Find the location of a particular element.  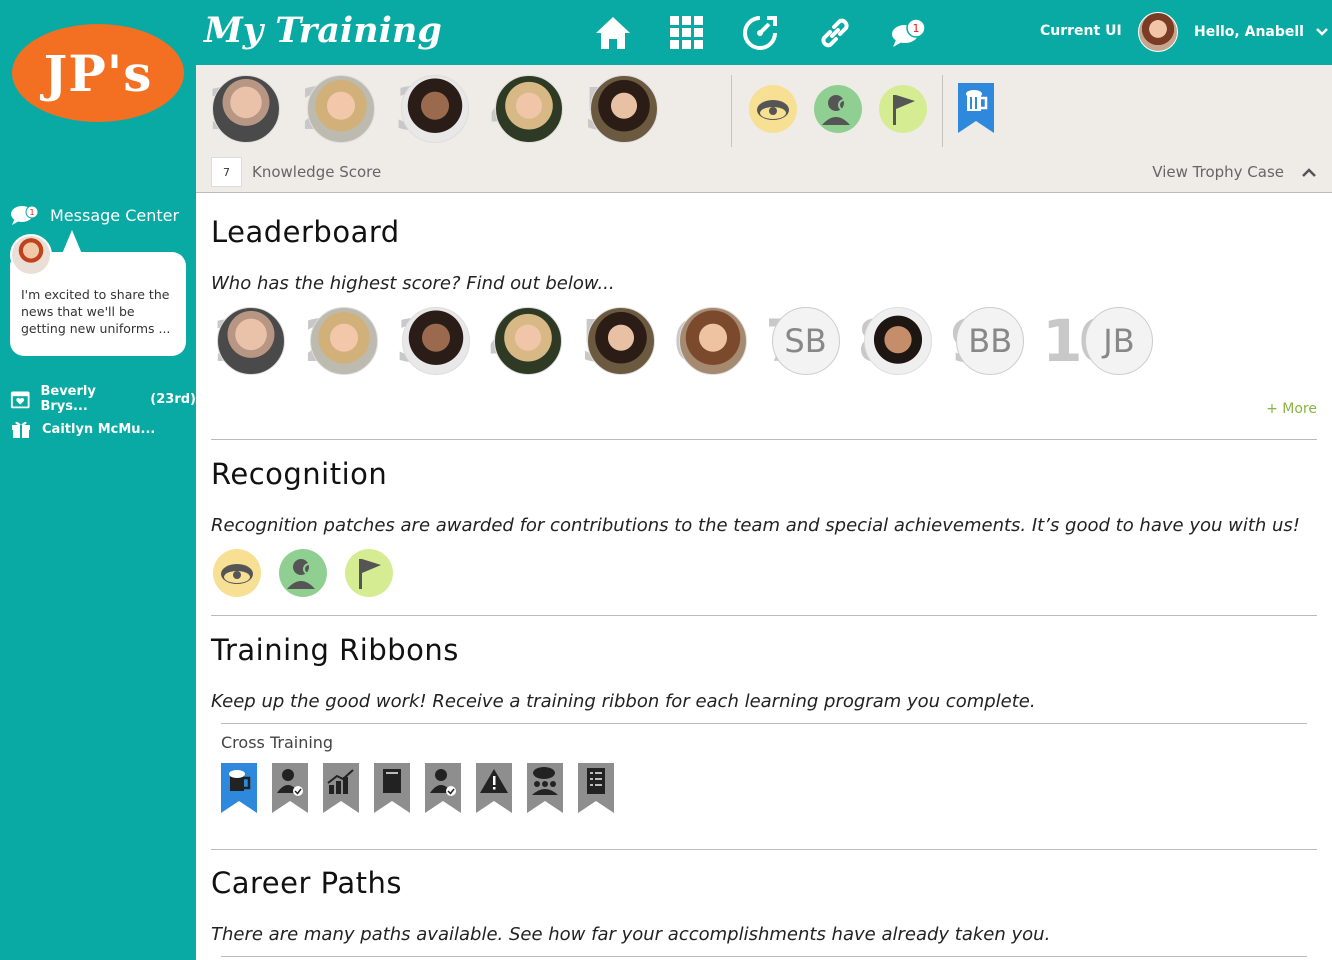

top-rank-1: 1 is located at coordinates (243, 109).